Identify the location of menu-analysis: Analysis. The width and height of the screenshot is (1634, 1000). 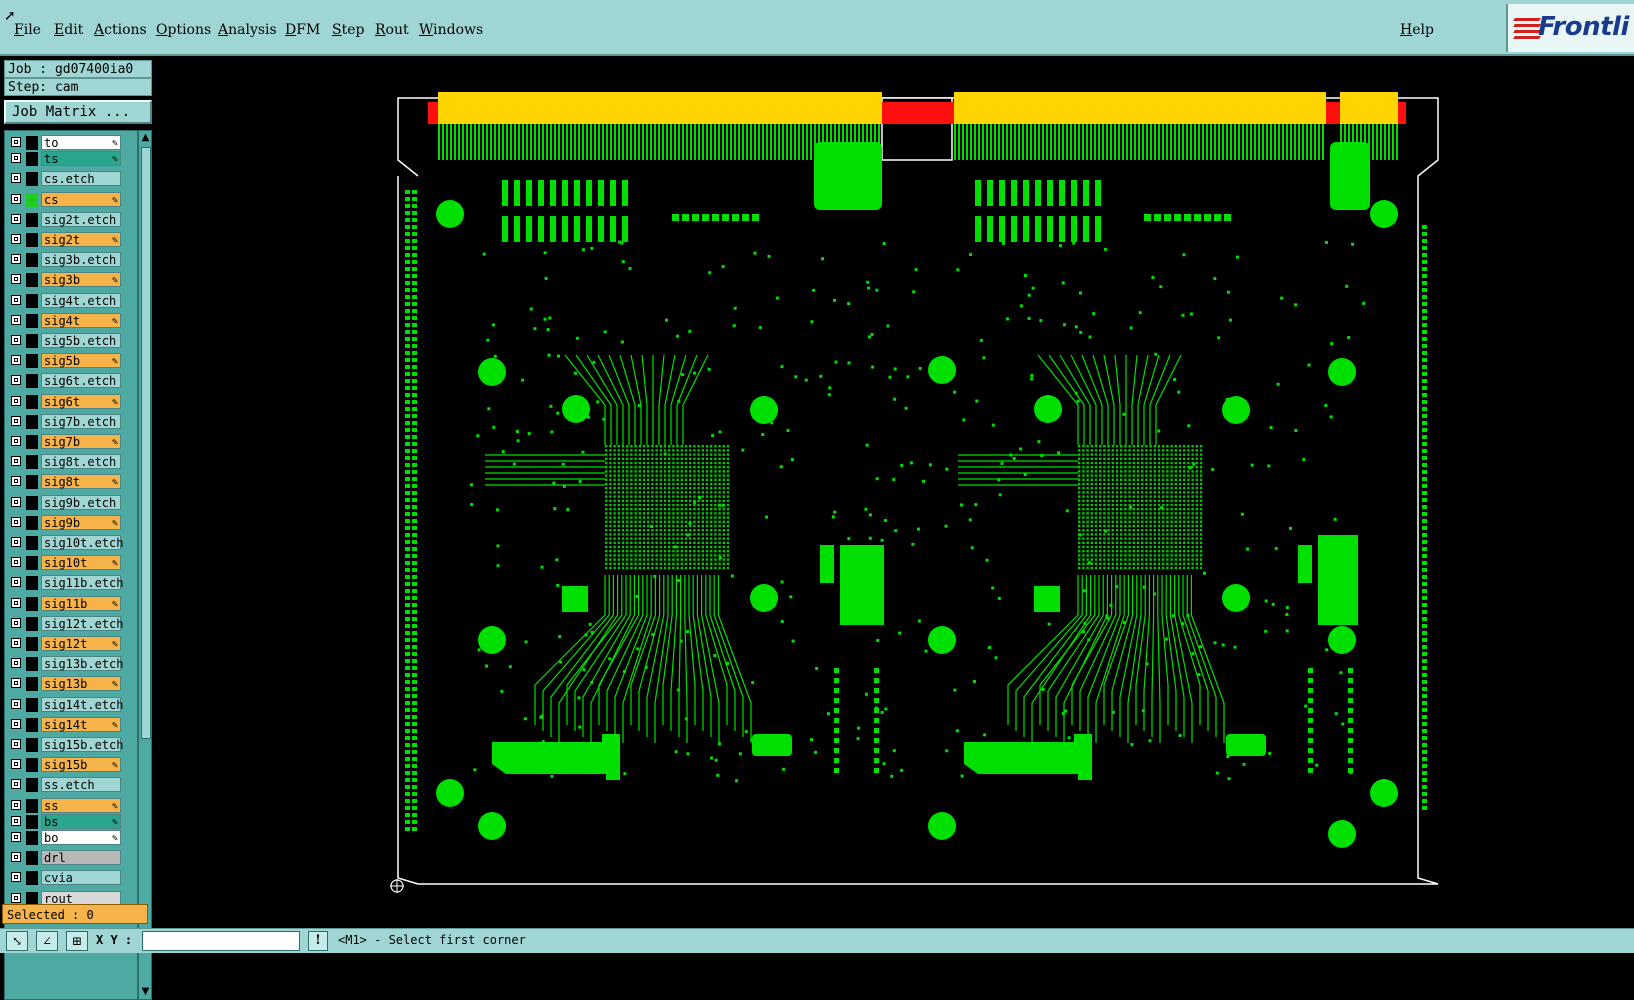
(247, 30).